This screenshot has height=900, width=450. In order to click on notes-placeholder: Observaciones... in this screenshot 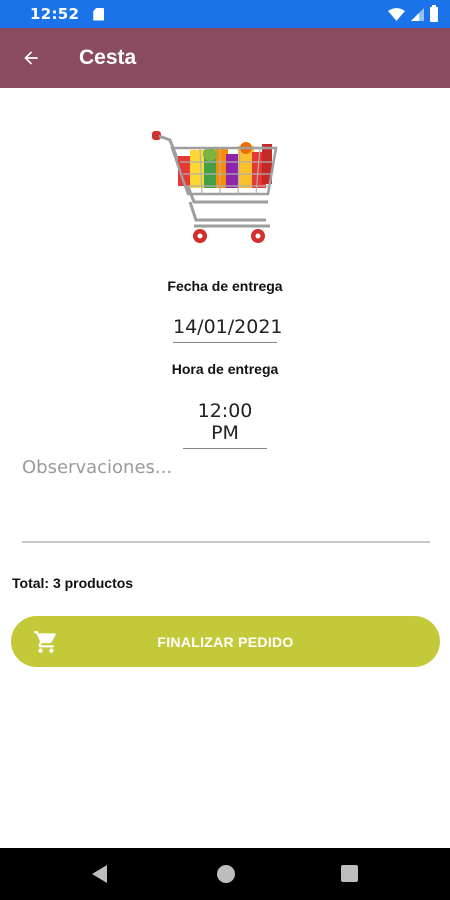, I will do `click(97, 467)`.